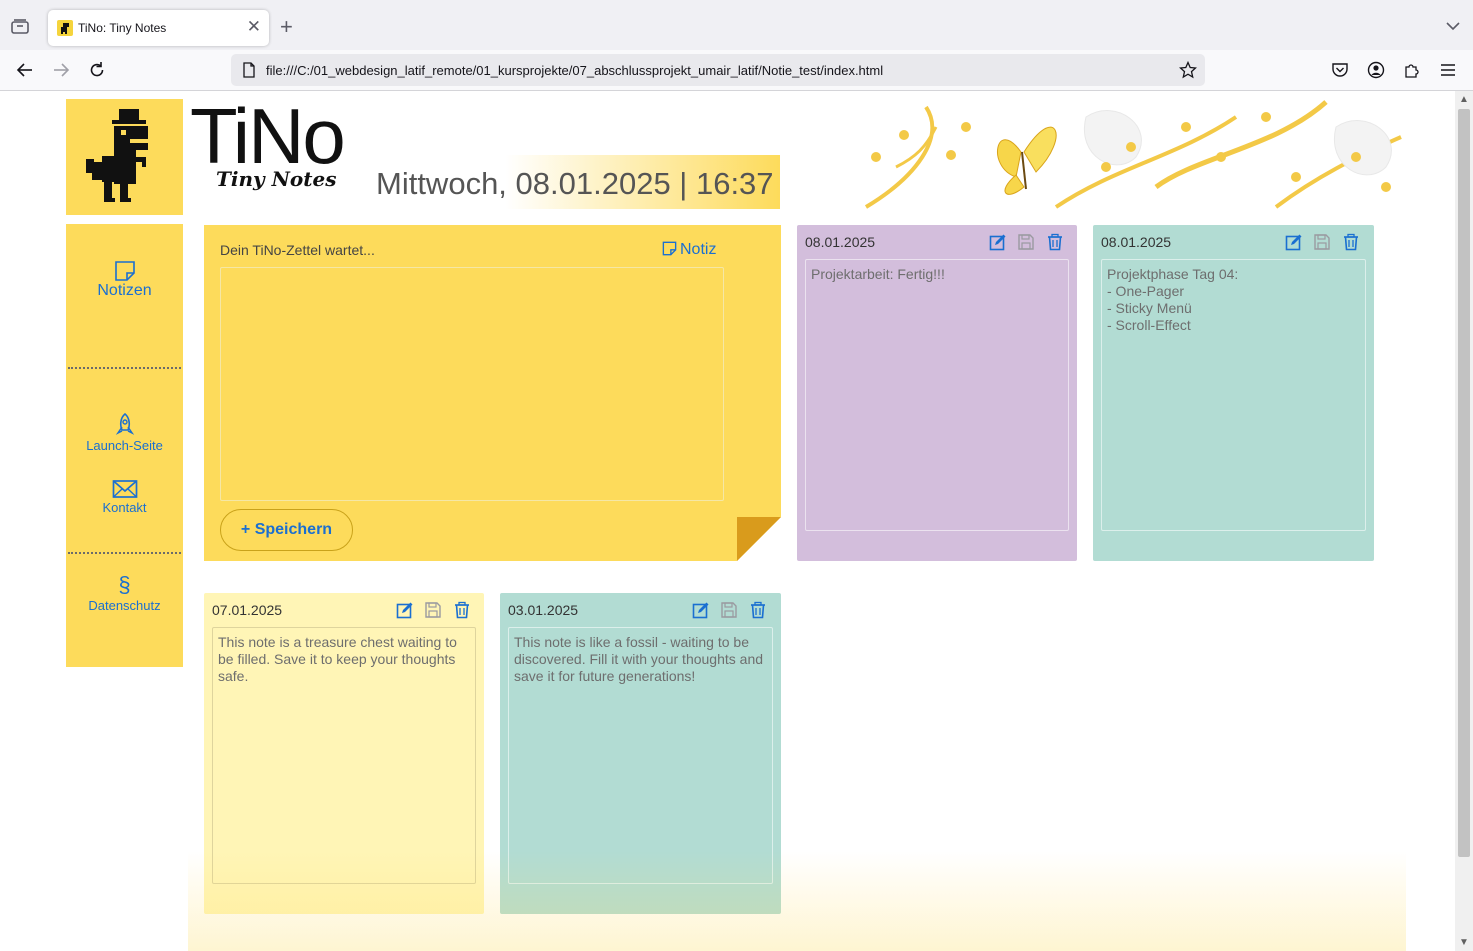 Image resolution: width=1473 pixels, height=951 pixels. What do you see at coordinates (1453, 26) in the screenshot?
I see `chevron-down-icon` at bounding box center [1453, 26].